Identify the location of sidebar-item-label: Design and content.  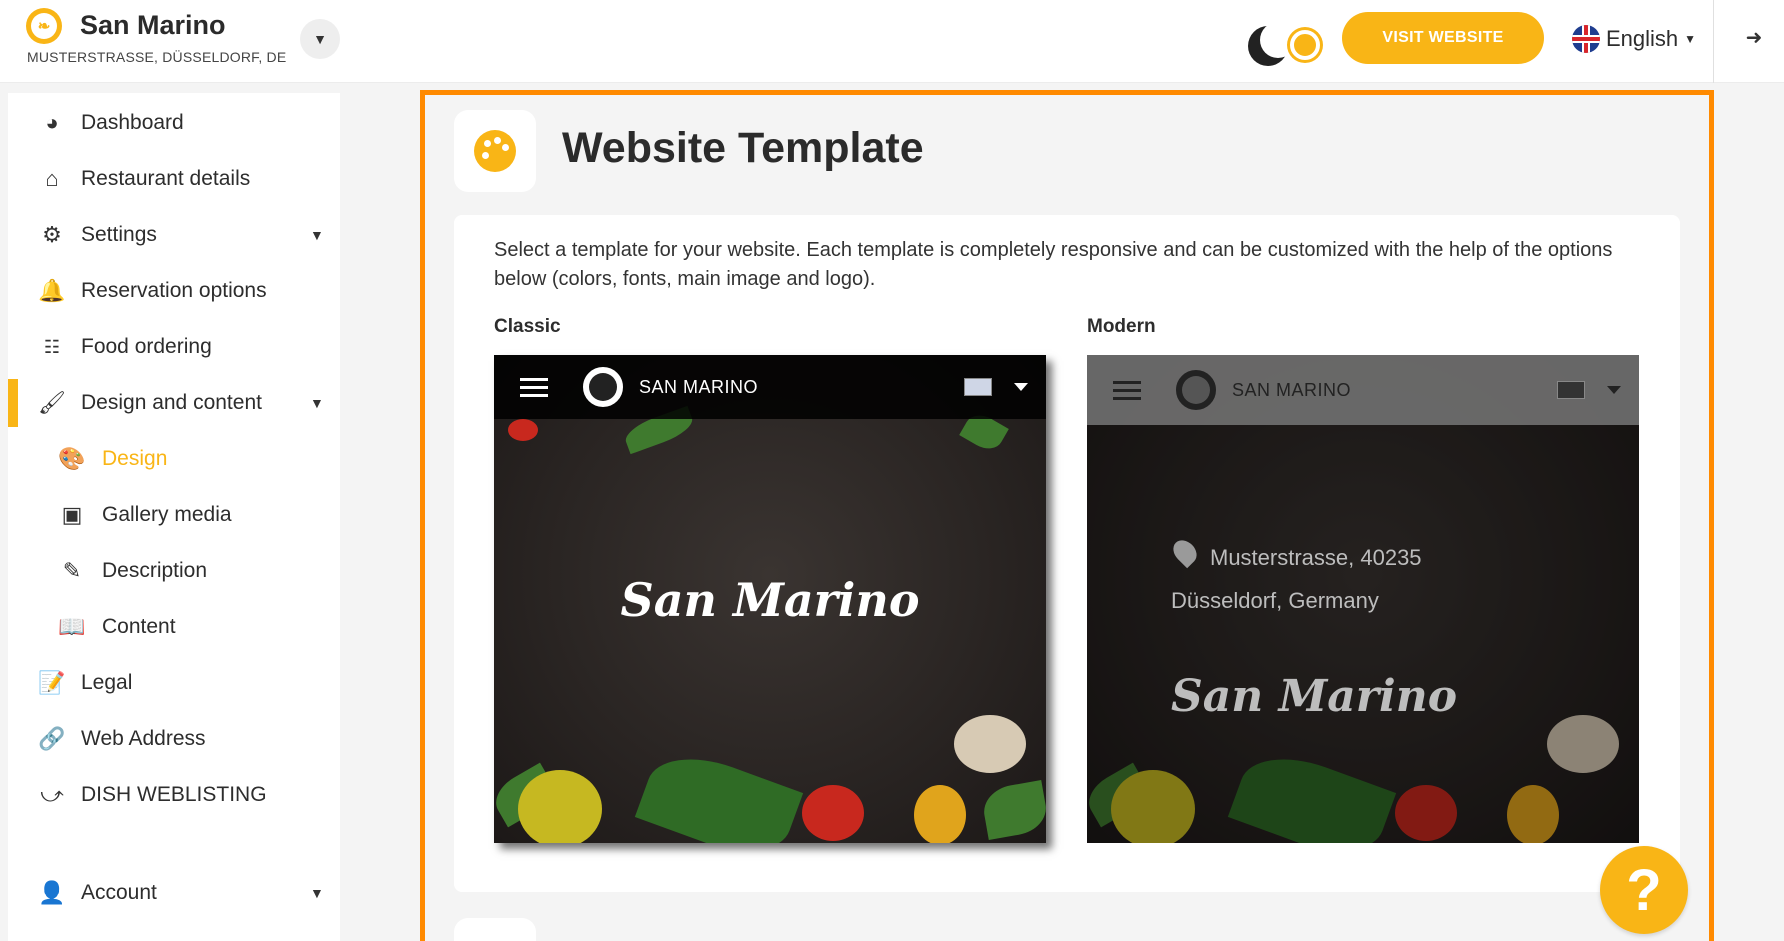
(171, 402).